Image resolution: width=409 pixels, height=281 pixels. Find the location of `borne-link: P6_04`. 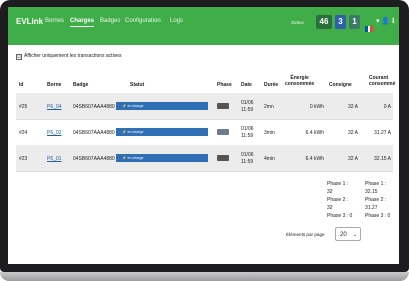

borne-link: P6_04 is located at coordinates (54, 107).